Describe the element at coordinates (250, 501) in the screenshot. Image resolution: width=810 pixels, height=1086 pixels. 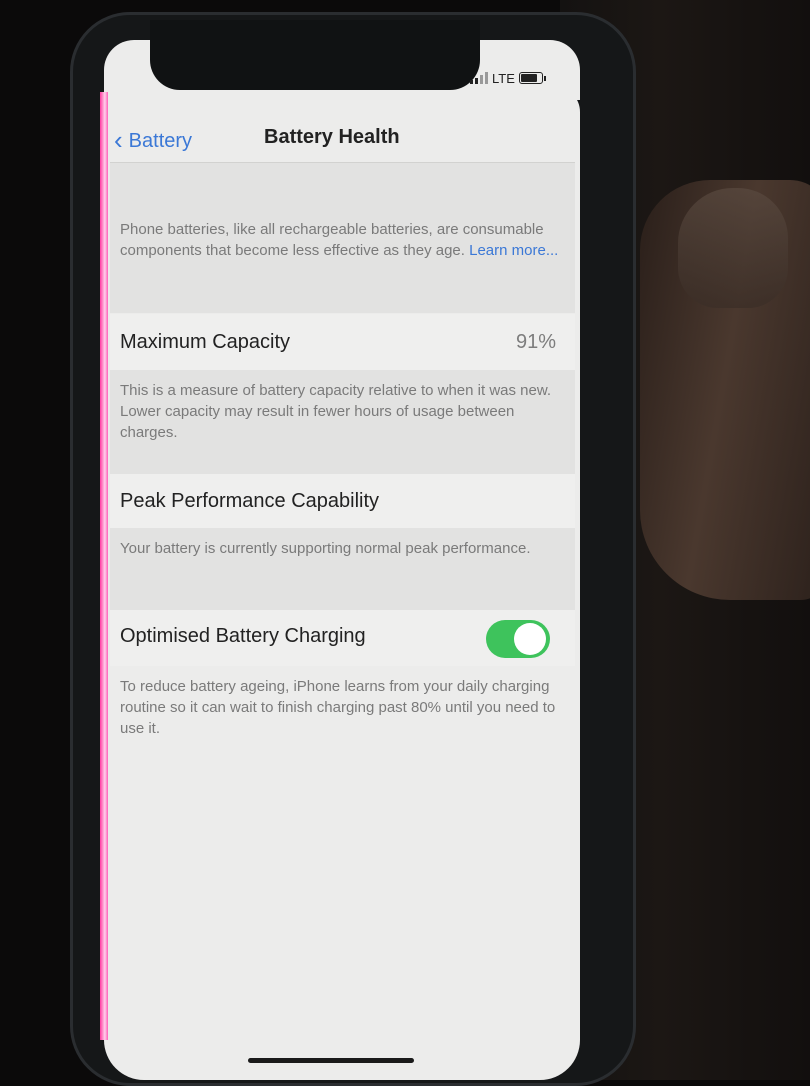
I see `peak-performance-label: Peak Performance Capability` at that location.